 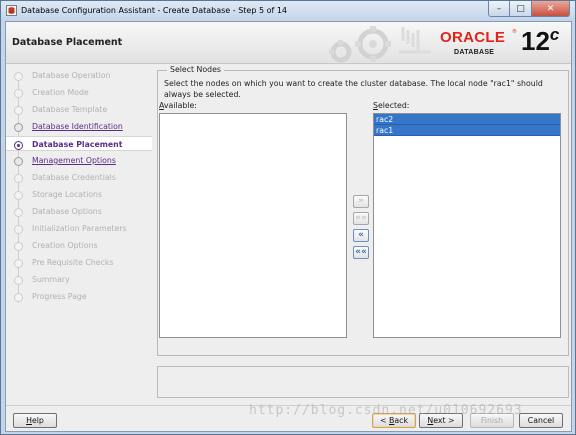 What do you see at coordinates (288, 43) in the screenshot?
I see `page-header: Database Placement ORACLE ® DATABASE 12c` at bounding box center [288, 43].